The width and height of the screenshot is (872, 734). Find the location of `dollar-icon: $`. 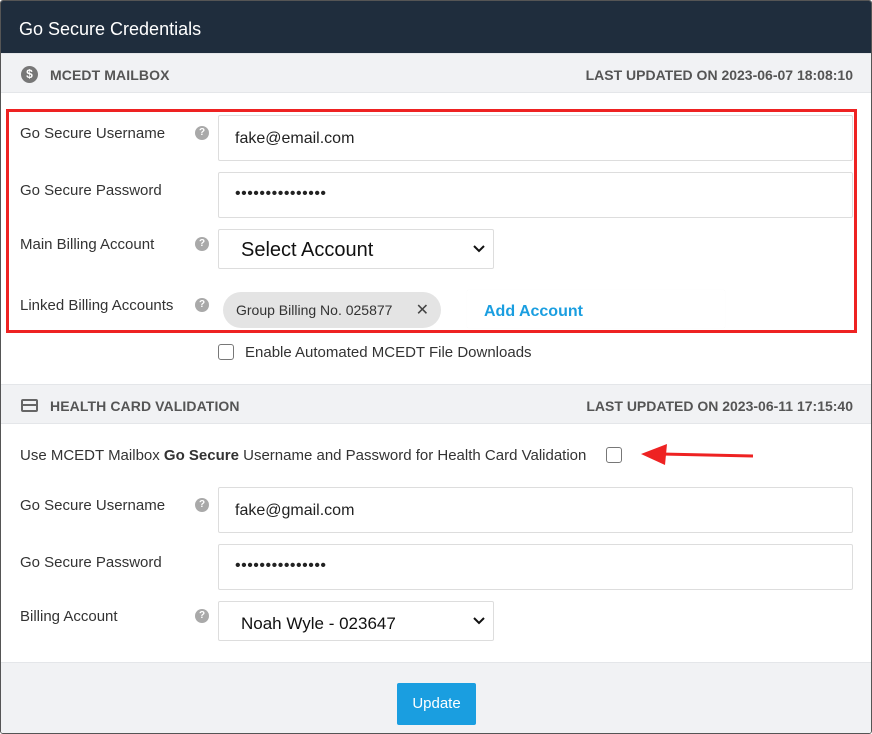

dollar-icon: $ is located at coordinates (29, 74).